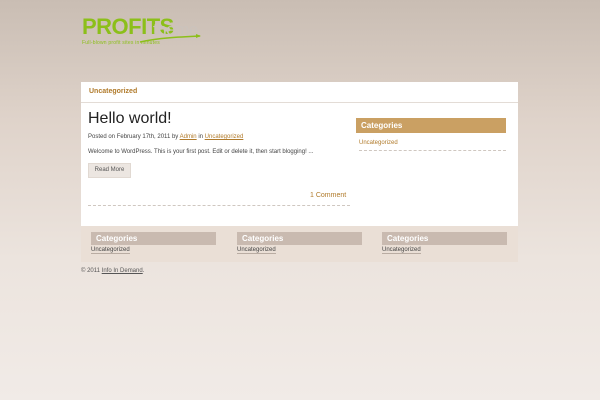 This screenshot has width=600, height=400. Describe the element at coordinates (188, 137) in the screenshot. I see `post-author-link: Admin` at that location.